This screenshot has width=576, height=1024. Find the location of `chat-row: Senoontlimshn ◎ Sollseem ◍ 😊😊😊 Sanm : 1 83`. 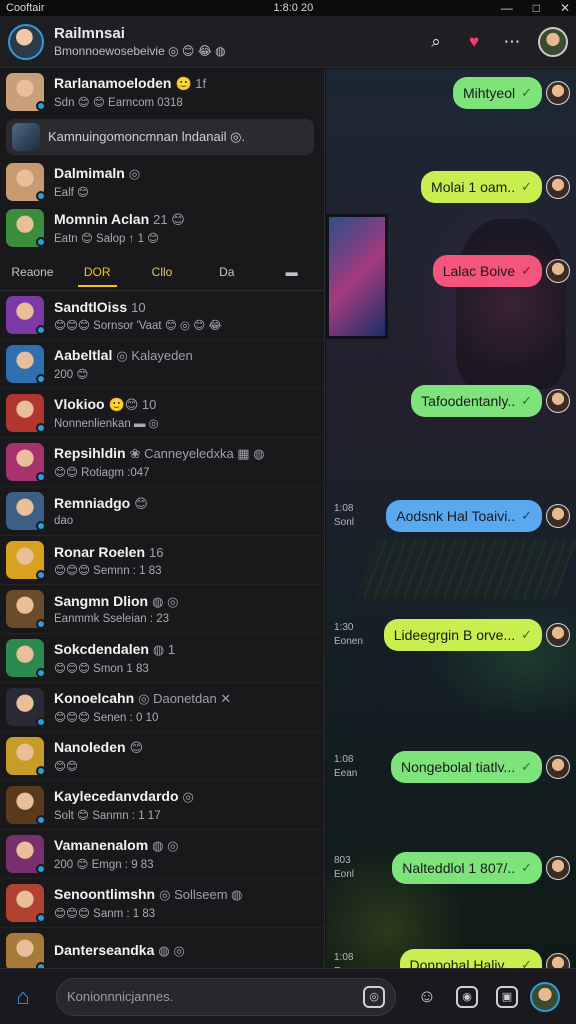

chat-row: Senoontlimshn ◎ Sollseem ◍ 😊😊😊 Sanm : 1 83 is located at coordinates (162, 903).